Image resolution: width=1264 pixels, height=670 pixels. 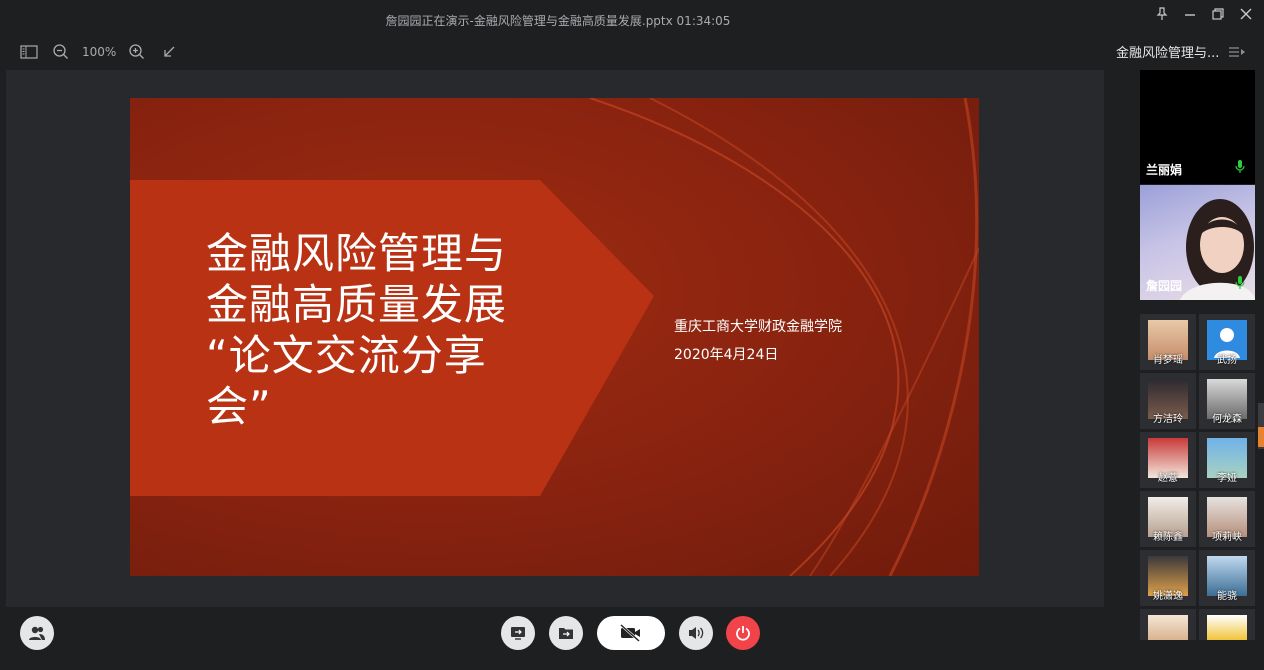 What do you see at coordinates (1261, 437) in the screenshot?
I see `scroll-indicator` at bounding box center [1261, 437].